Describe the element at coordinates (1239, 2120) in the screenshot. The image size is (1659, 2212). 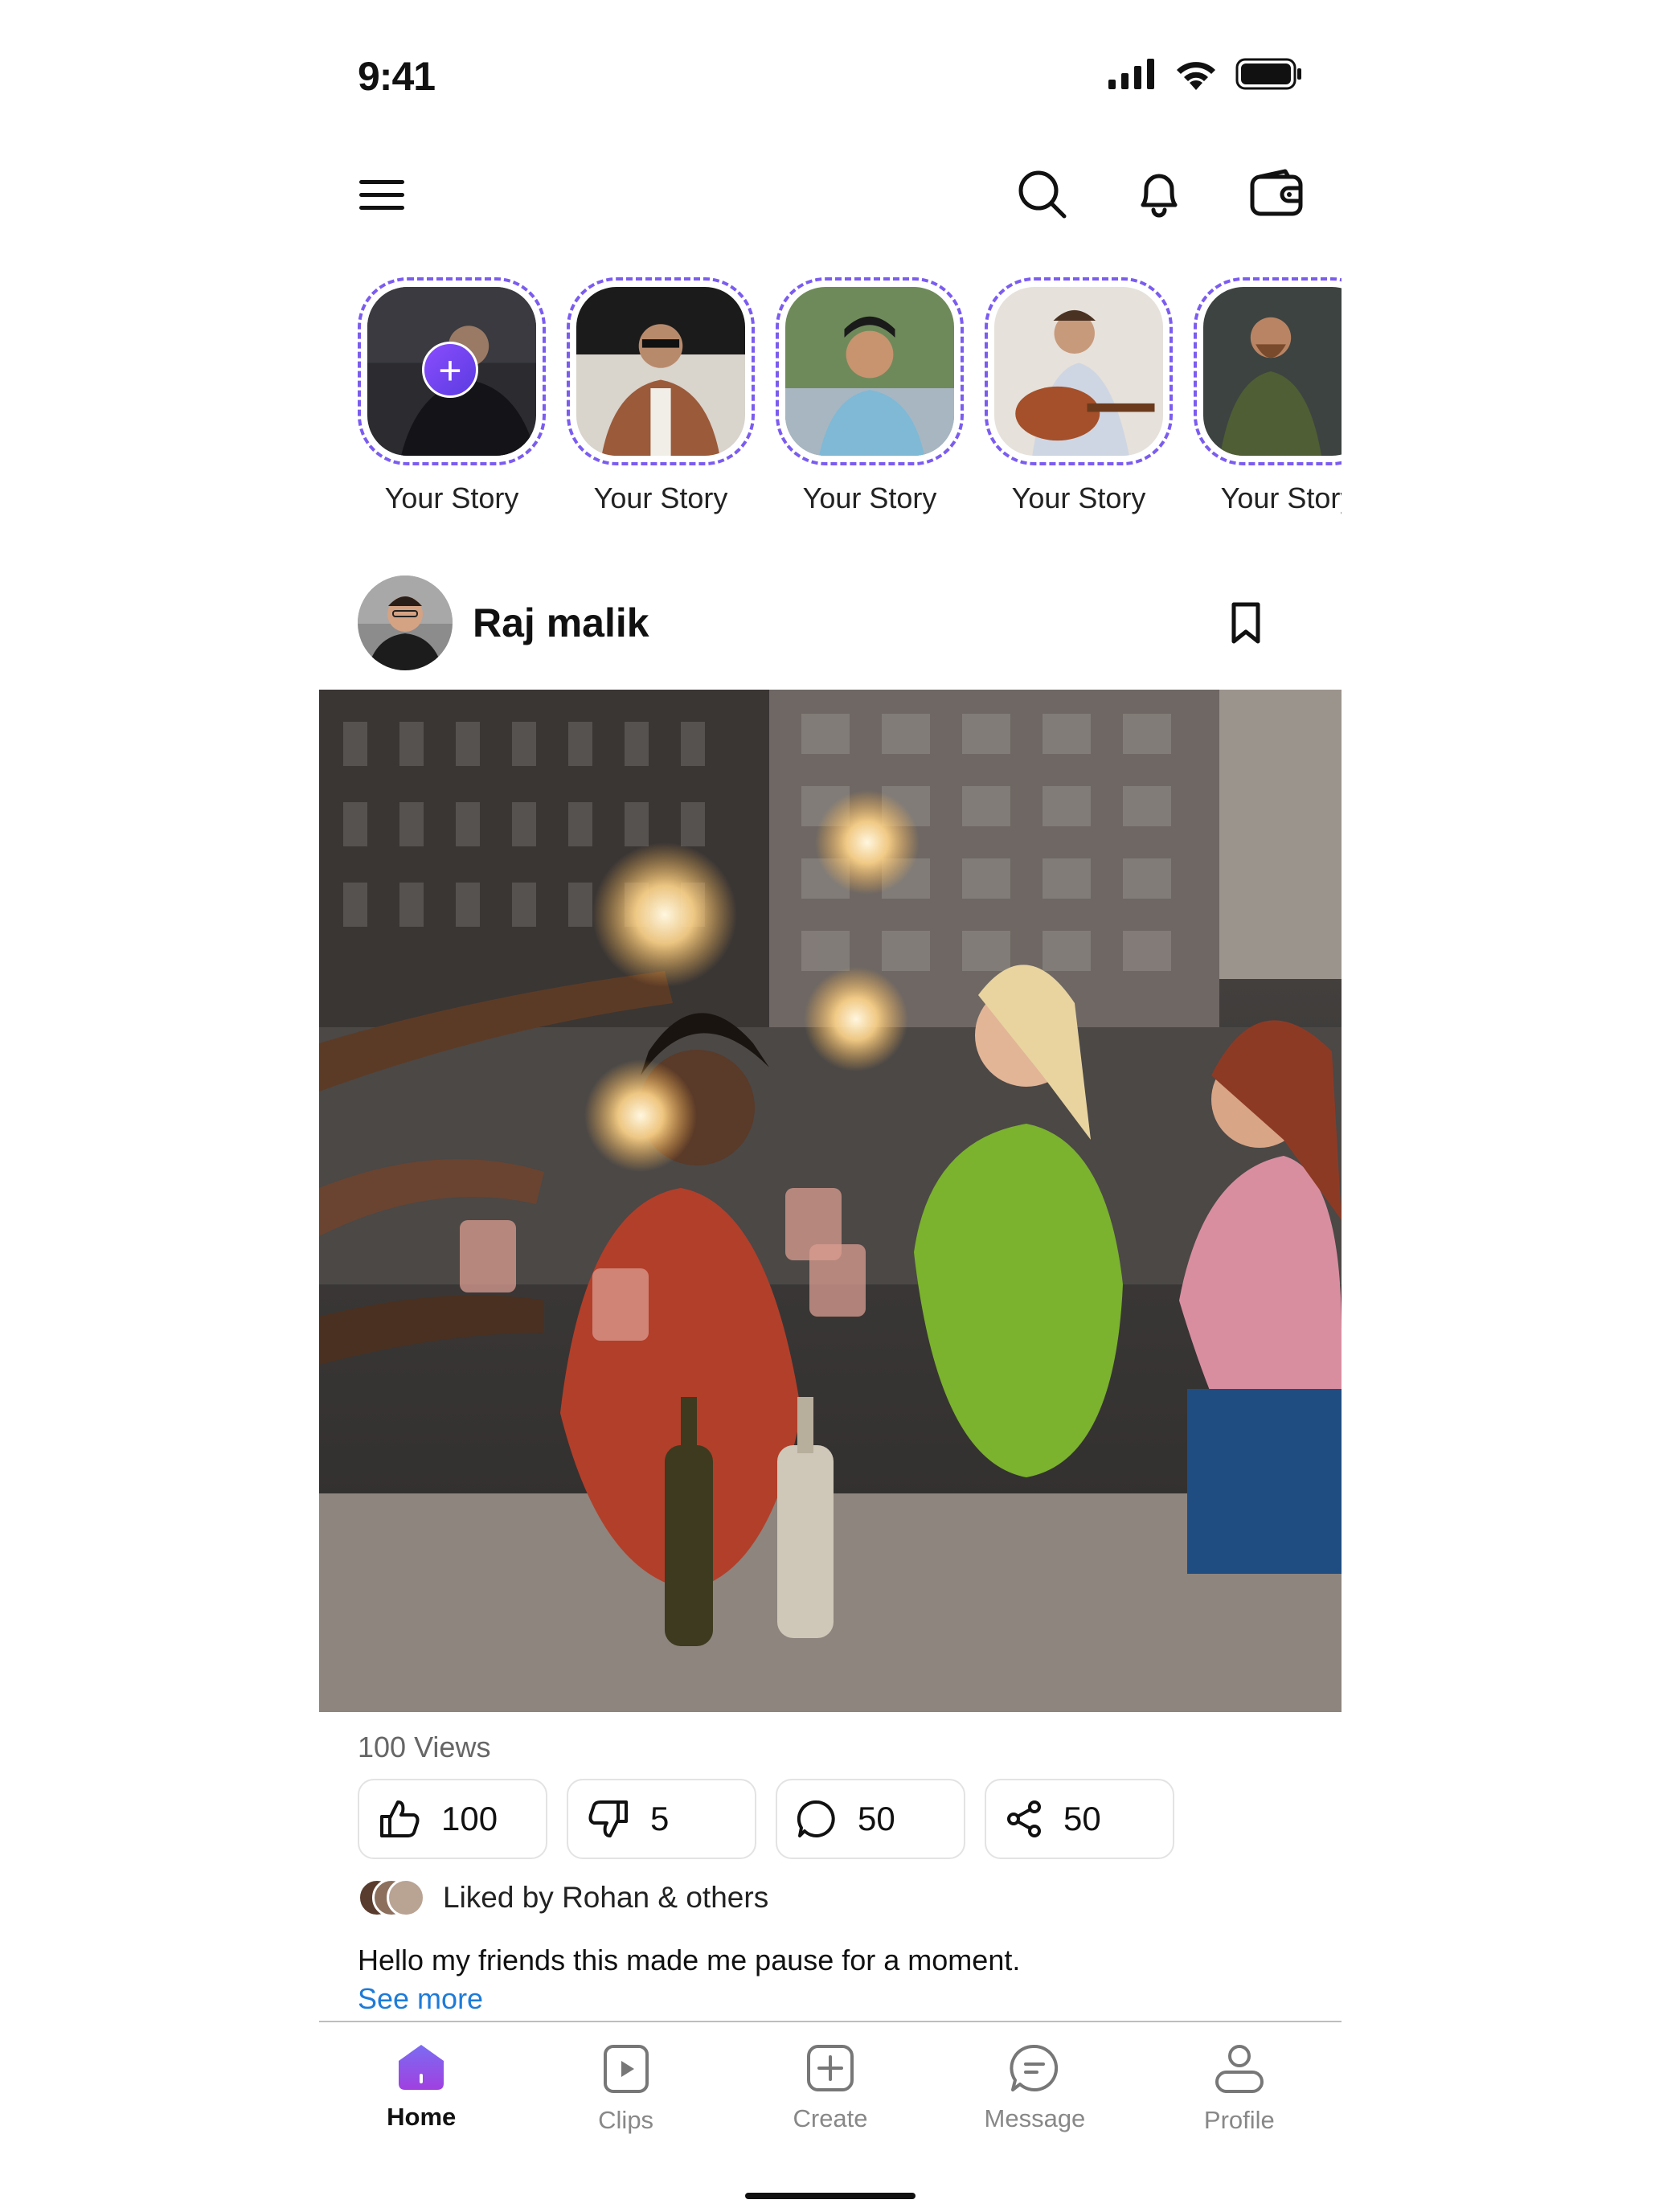
I see `tab-label: Profile` at that location.